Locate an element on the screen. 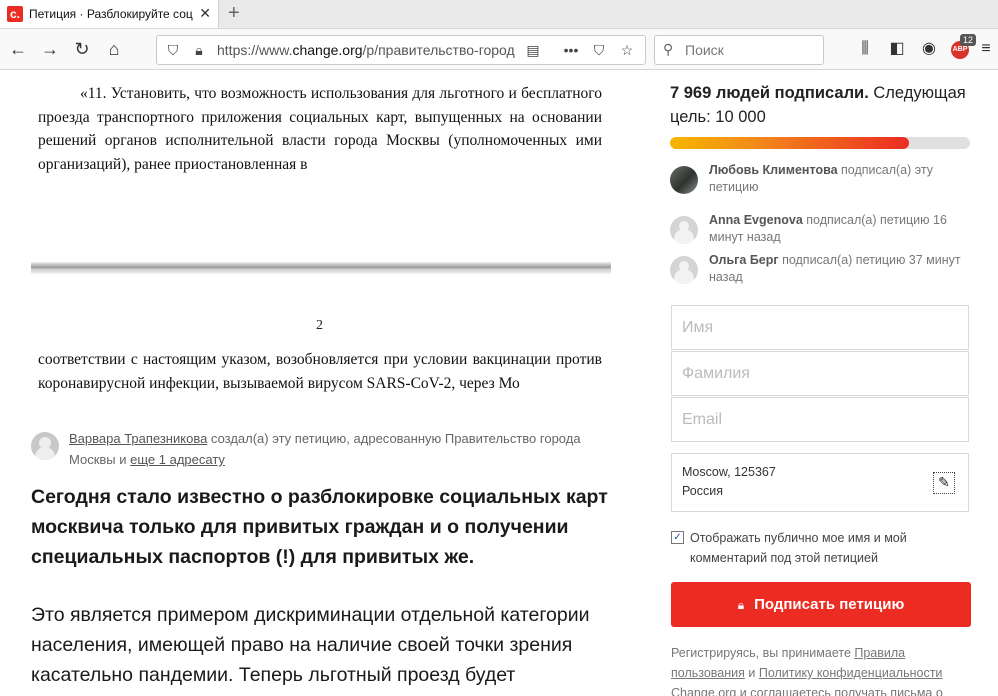 The height and width of the screenshot is (696, 998). forward-button-icon: → is located at coordinates (50, 49).